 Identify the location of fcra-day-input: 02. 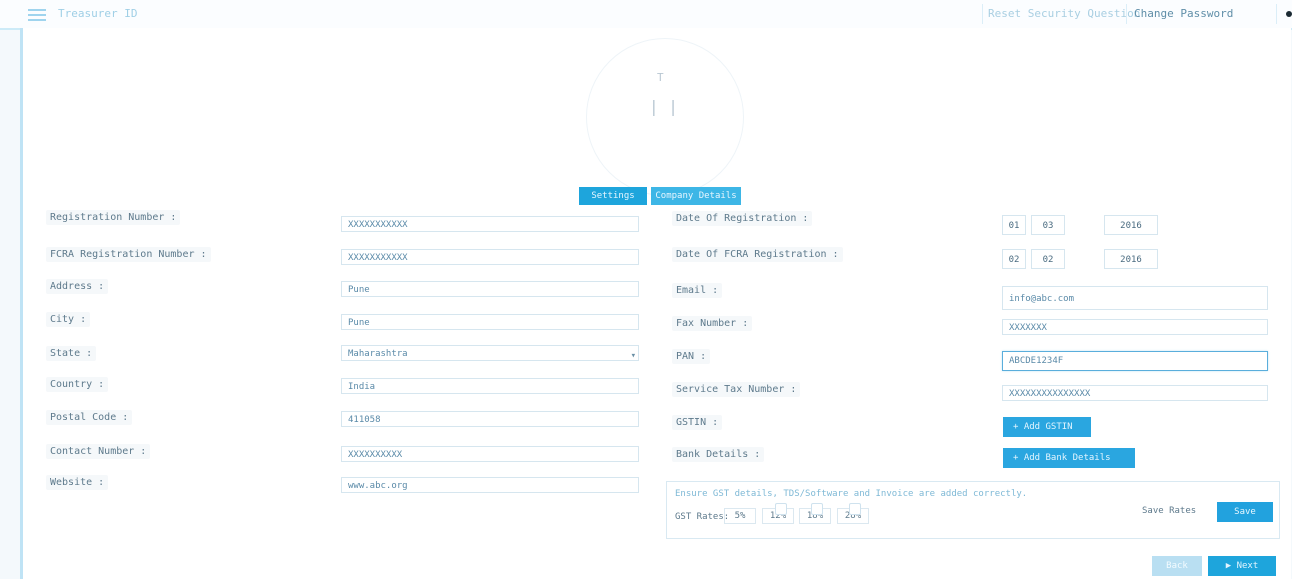
(1014, 259).